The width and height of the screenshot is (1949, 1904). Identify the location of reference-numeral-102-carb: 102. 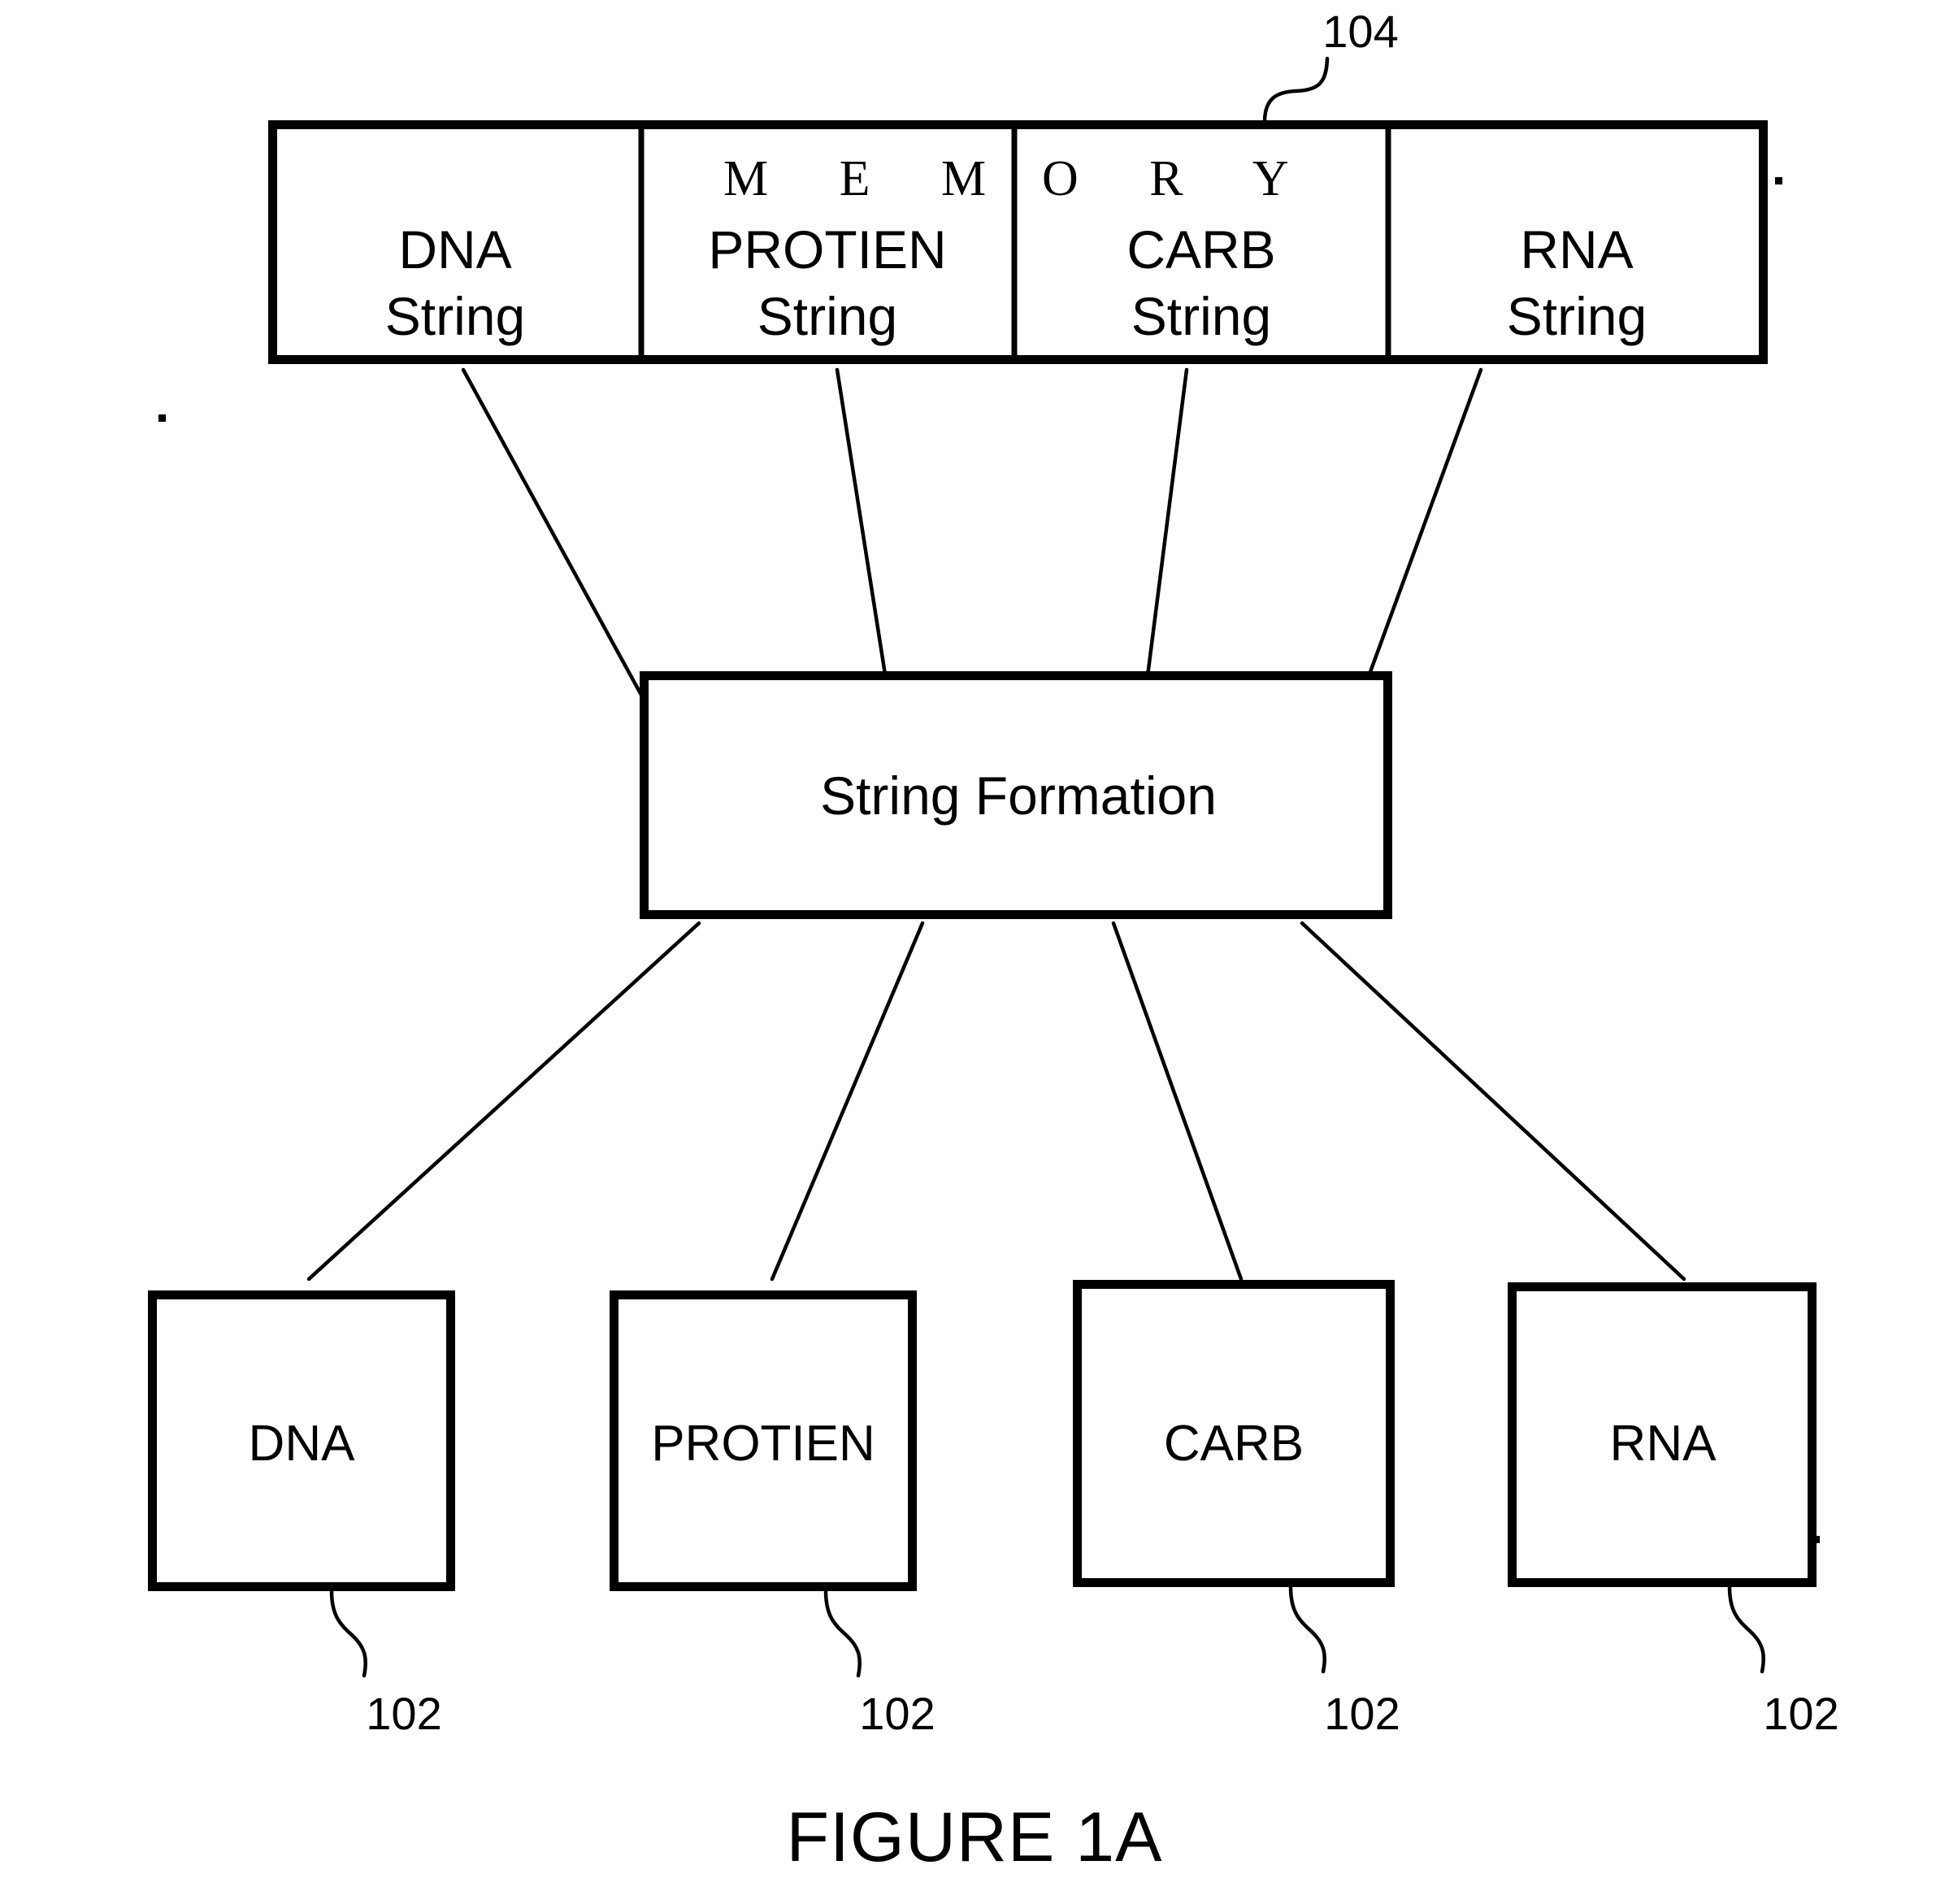
(1362, 1713).